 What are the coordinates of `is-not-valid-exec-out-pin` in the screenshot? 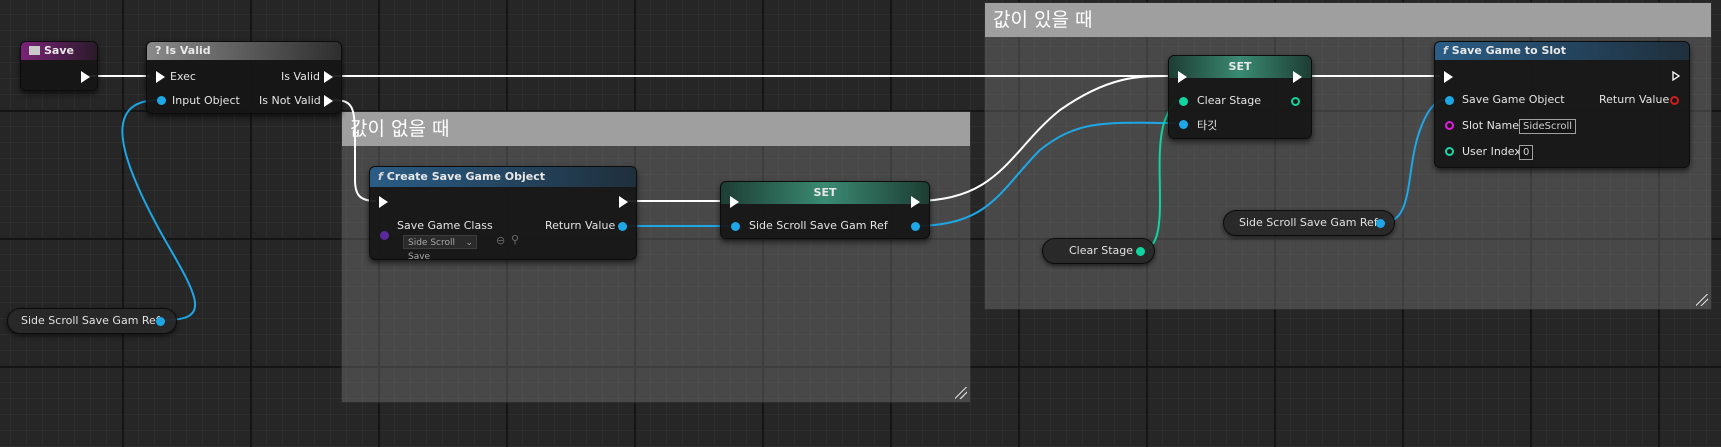 It's located at (328, 101).